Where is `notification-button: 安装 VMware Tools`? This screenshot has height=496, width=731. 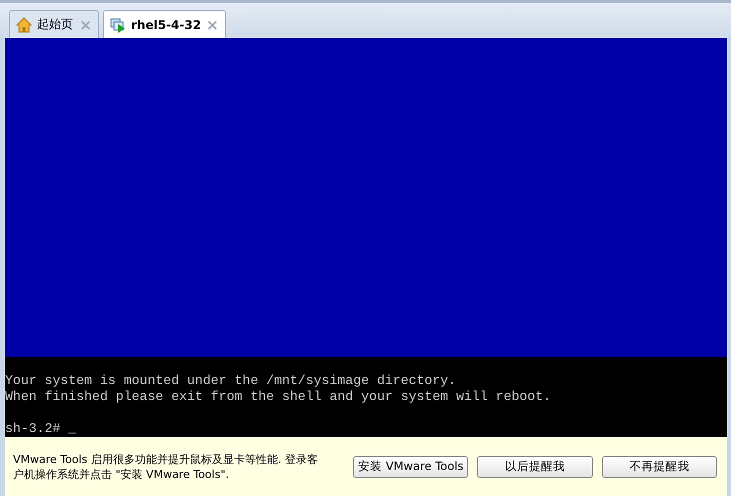 notification-button: 安装 VMware Tools is located at coordinates (410, 467).